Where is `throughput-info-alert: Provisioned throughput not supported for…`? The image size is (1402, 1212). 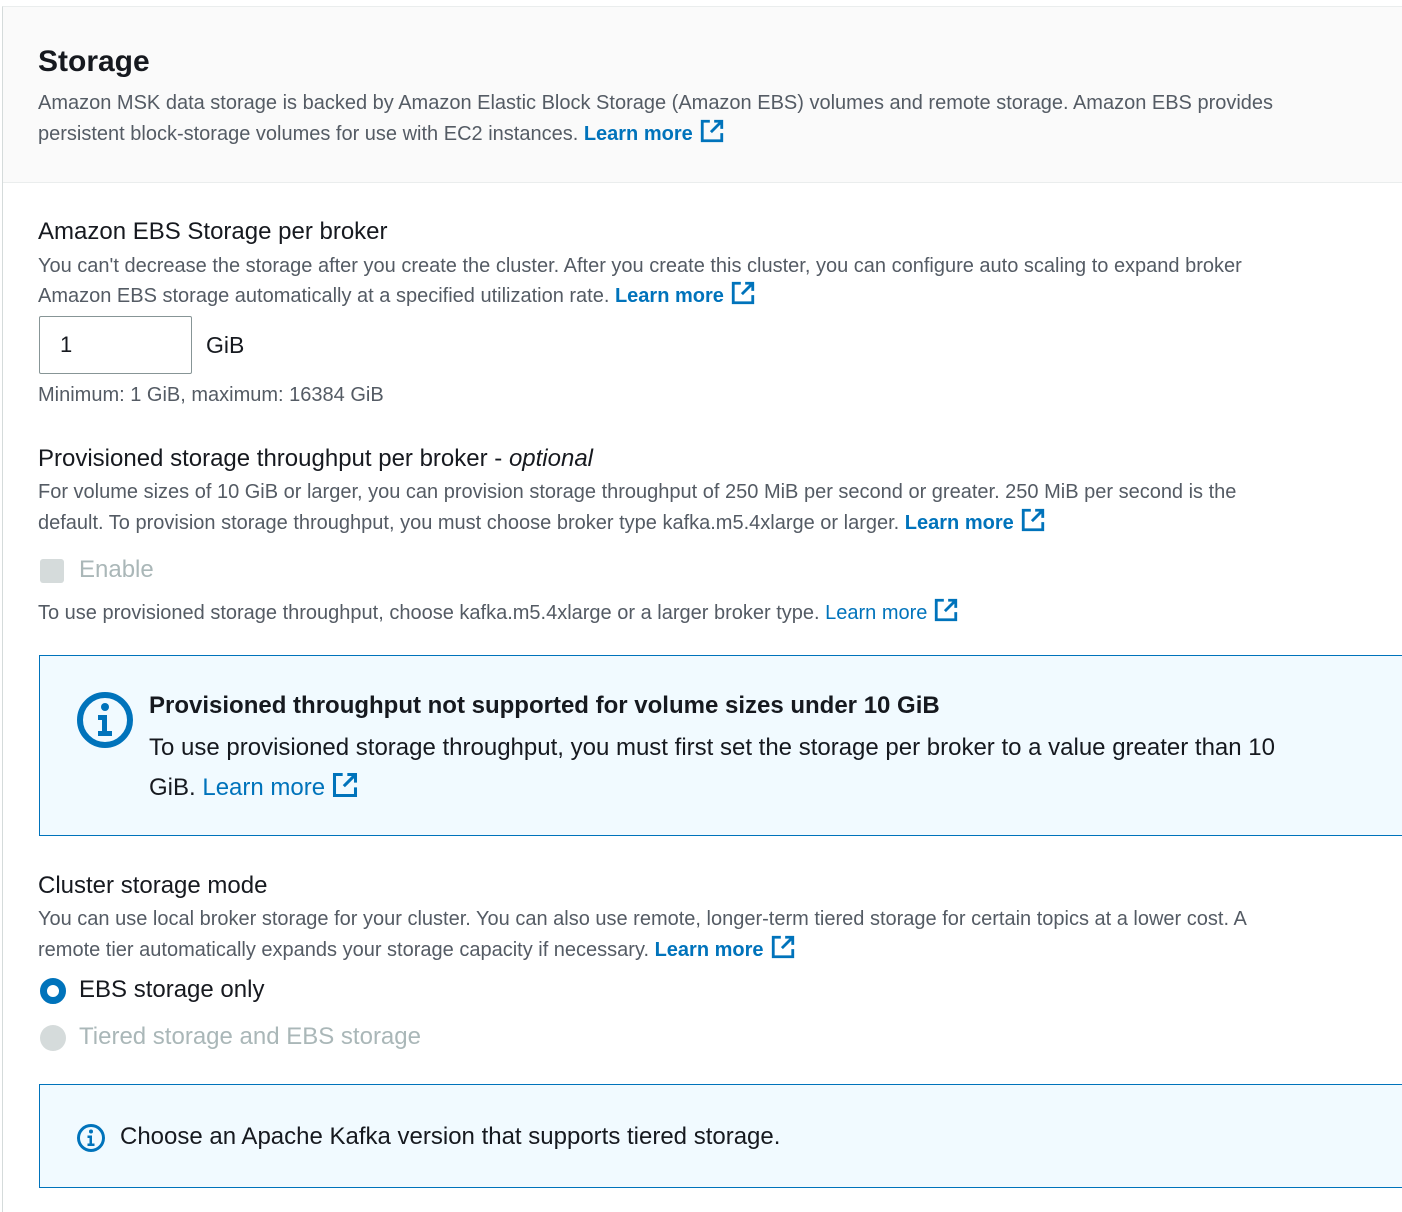 throughput-info-alert: Provisioned throughput not supported for… is located at coordinates (720, 745).